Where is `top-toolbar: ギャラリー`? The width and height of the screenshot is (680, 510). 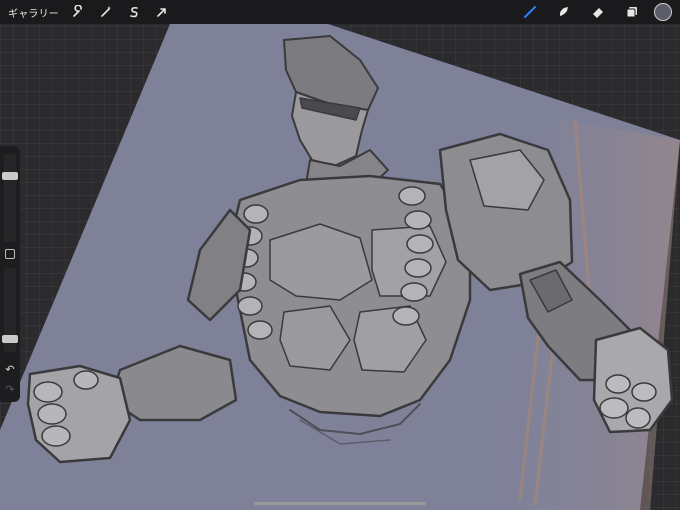 top-toolbar: ギャラリー is located at coordinates (340, 12).